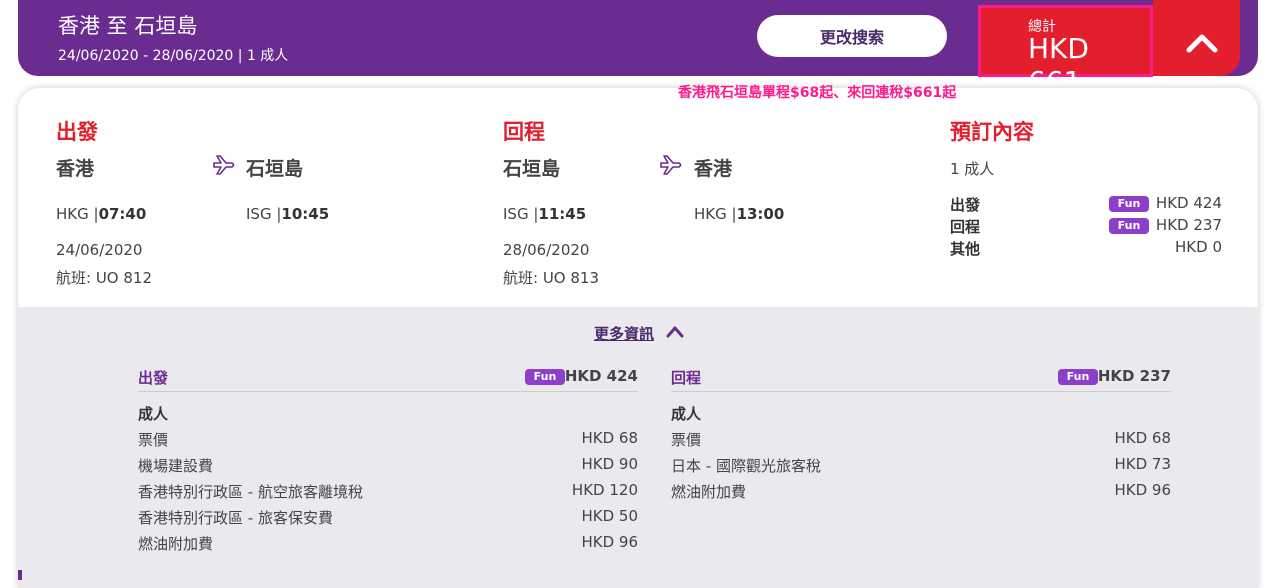  Describe the element at coordinates (624, 333) in the screenshot. I see `more-info-link: 更多資訊` at that location.